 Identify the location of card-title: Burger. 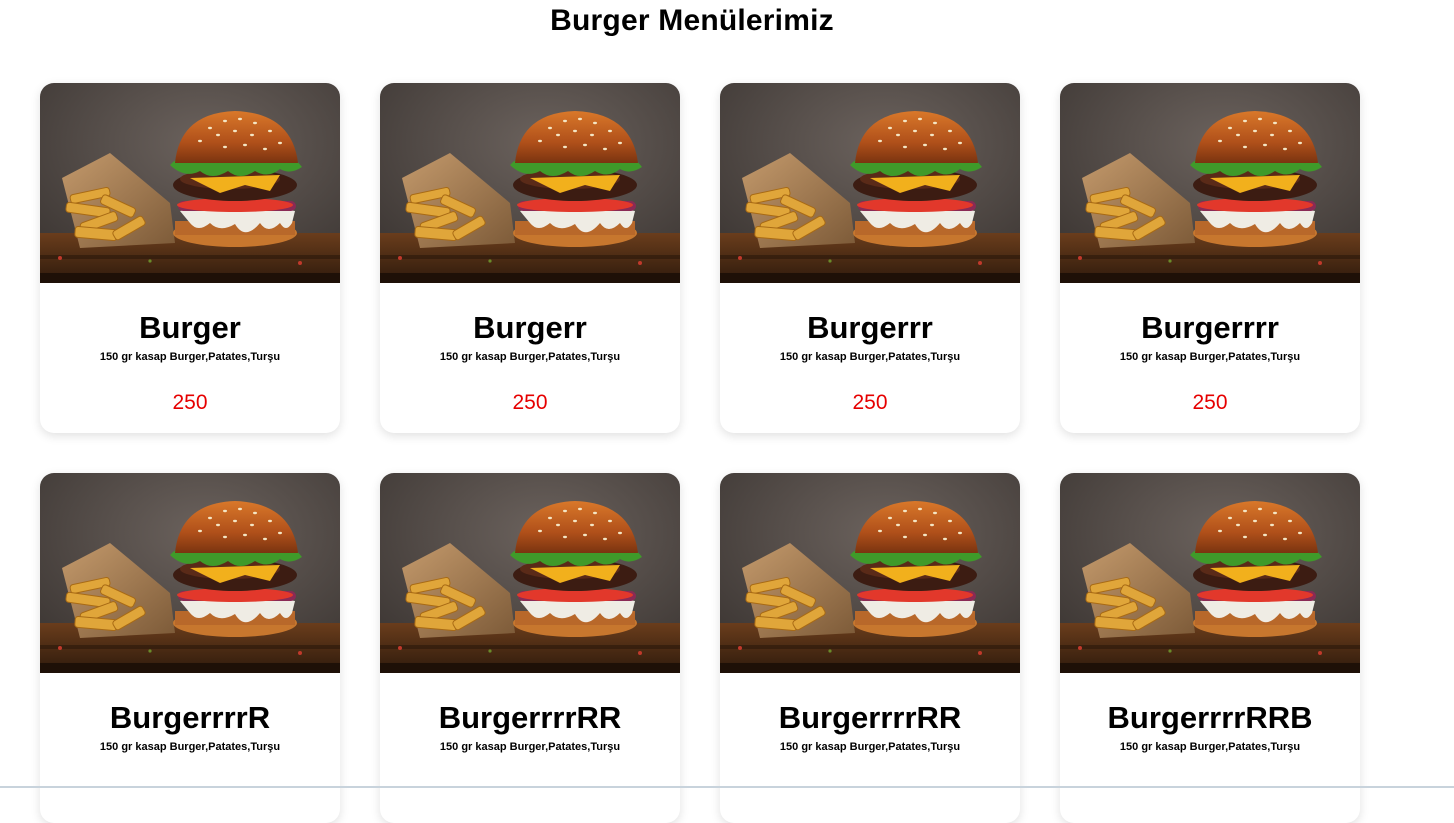
(190, 327).